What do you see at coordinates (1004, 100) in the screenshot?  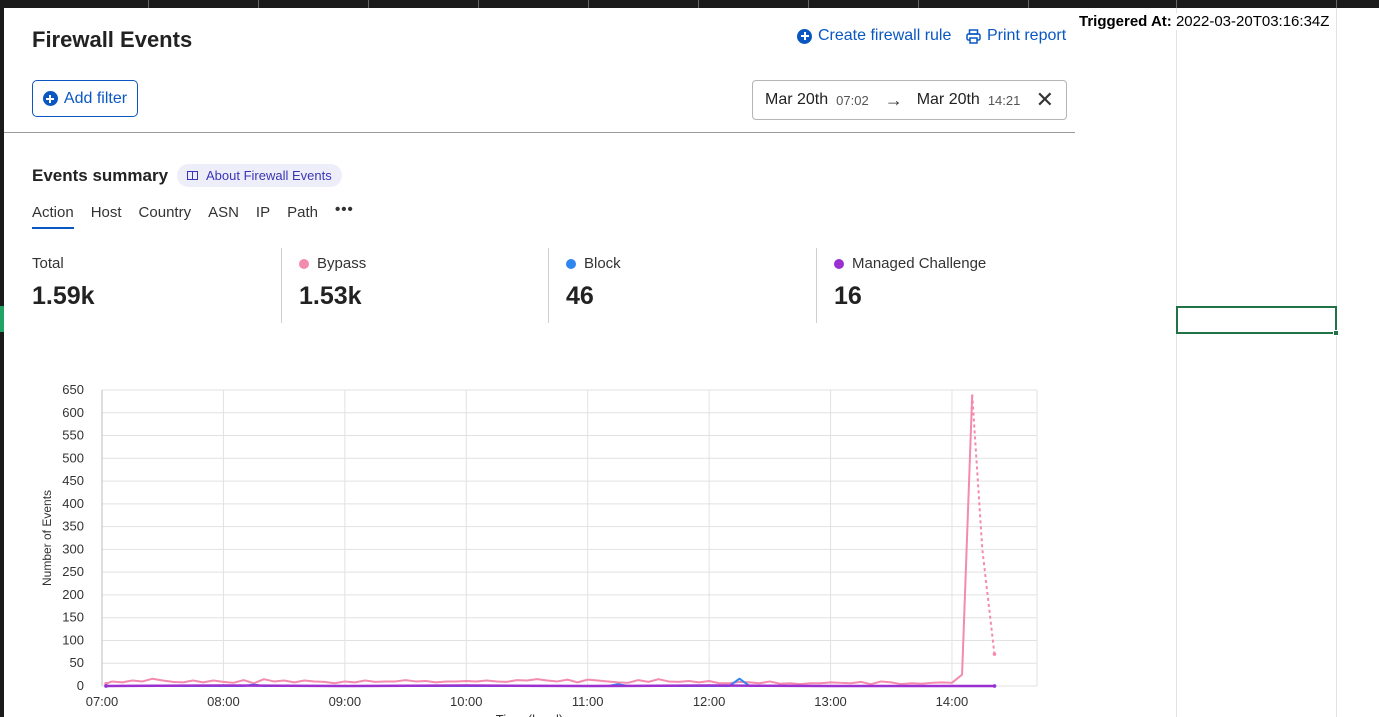 I see `range-end-time: 14:21` at bounding box center [1004, 100].